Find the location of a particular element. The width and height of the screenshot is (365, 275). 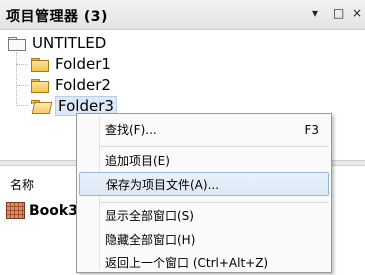

tree-folder-2: Folder2 is located at coordinates (71, 85).